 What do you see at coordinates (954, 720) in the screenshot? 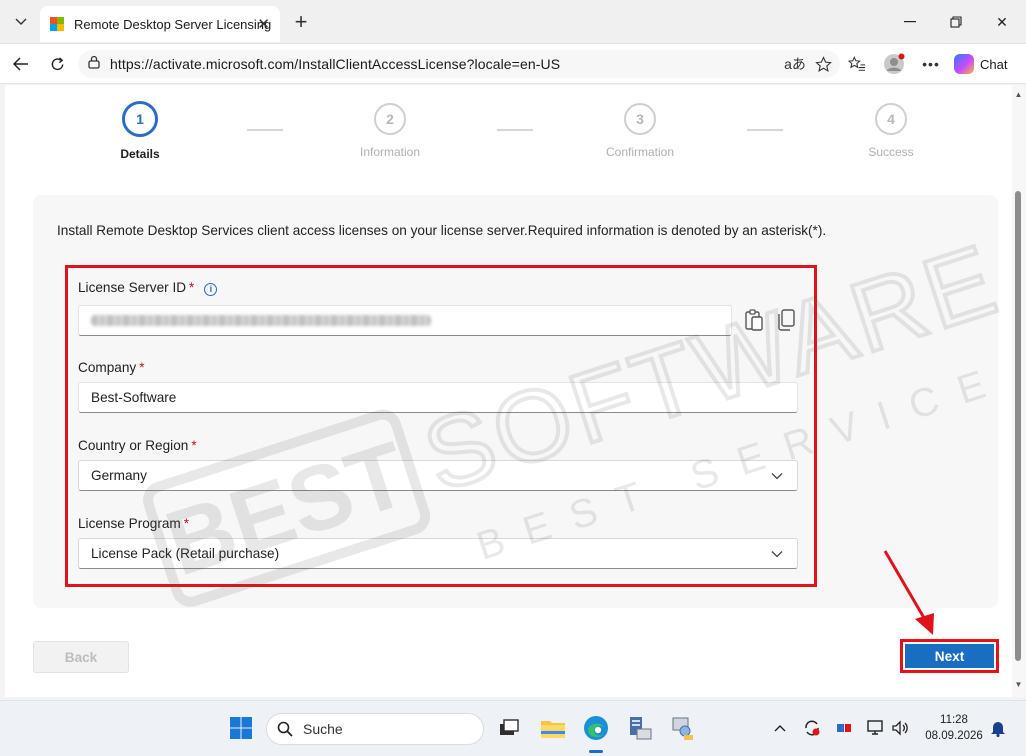
I see `clock-time: 11:28` at bounding box center [954, 720].